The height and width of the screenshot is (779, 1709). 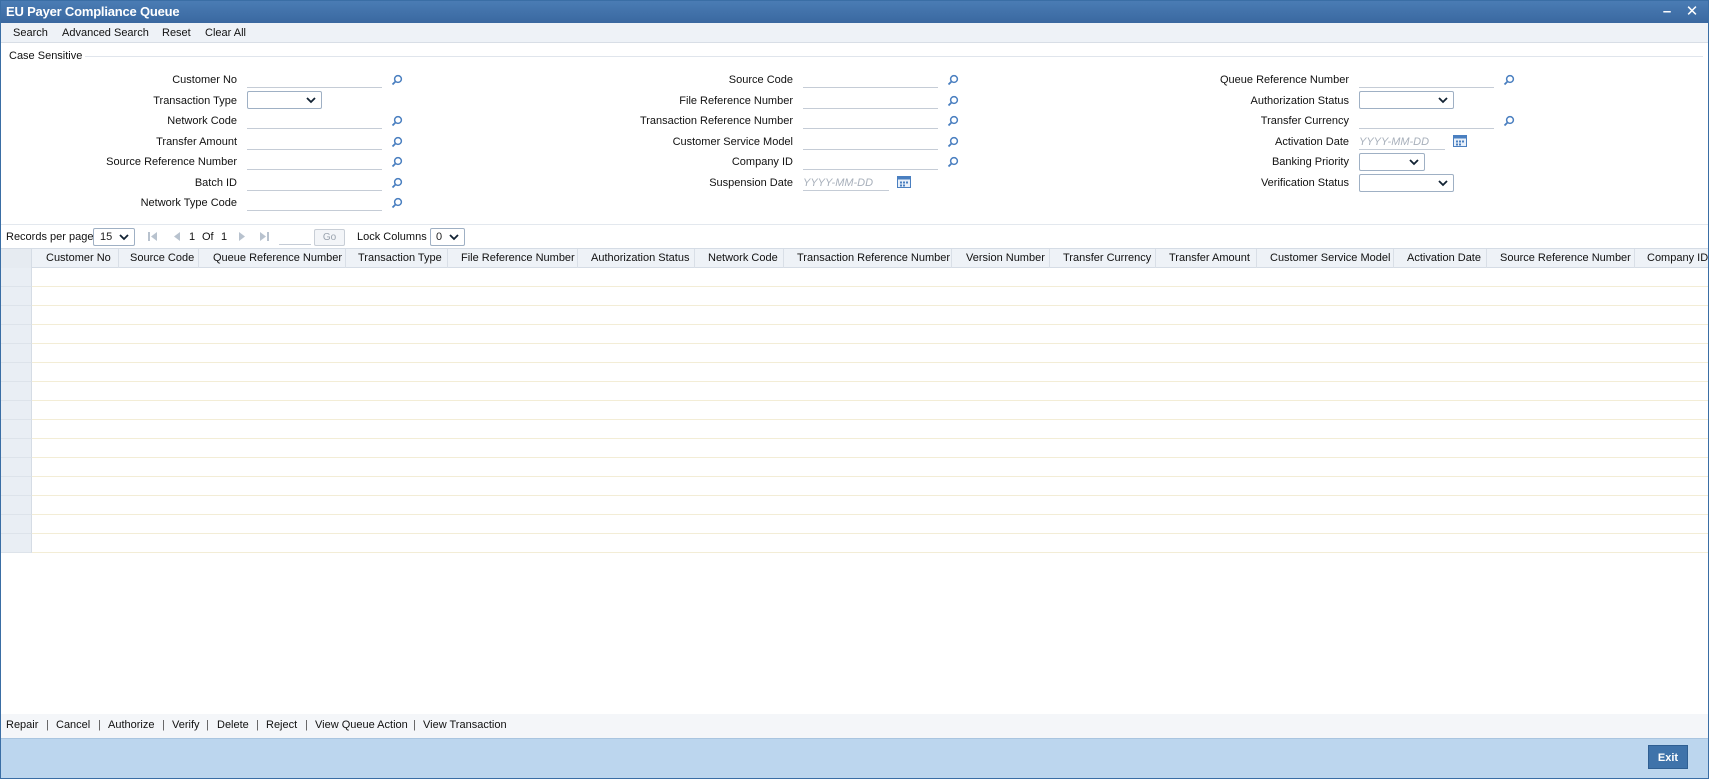 What do you see at coordinates (242, 236) in the screenshot?
I see `next-page-icon` at bounding box center [242, 236].